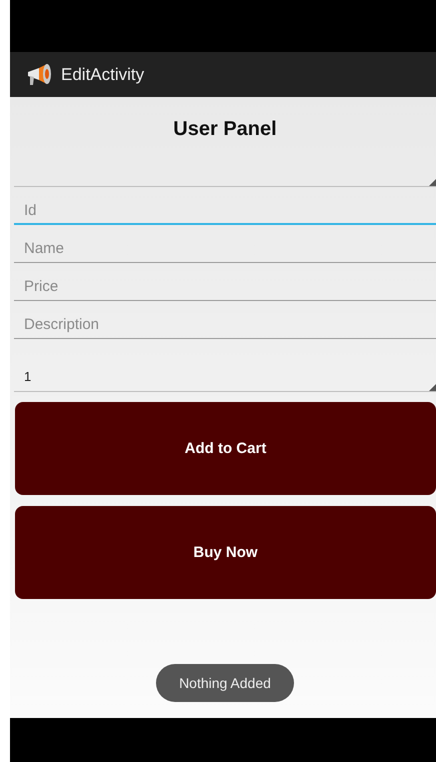 The width and height of the screenshot is (436, 762). What do you see at coordinates (225, 448) in the screenshot?
I see `action-button: Add to Cart` at bounding box center [225, 448].